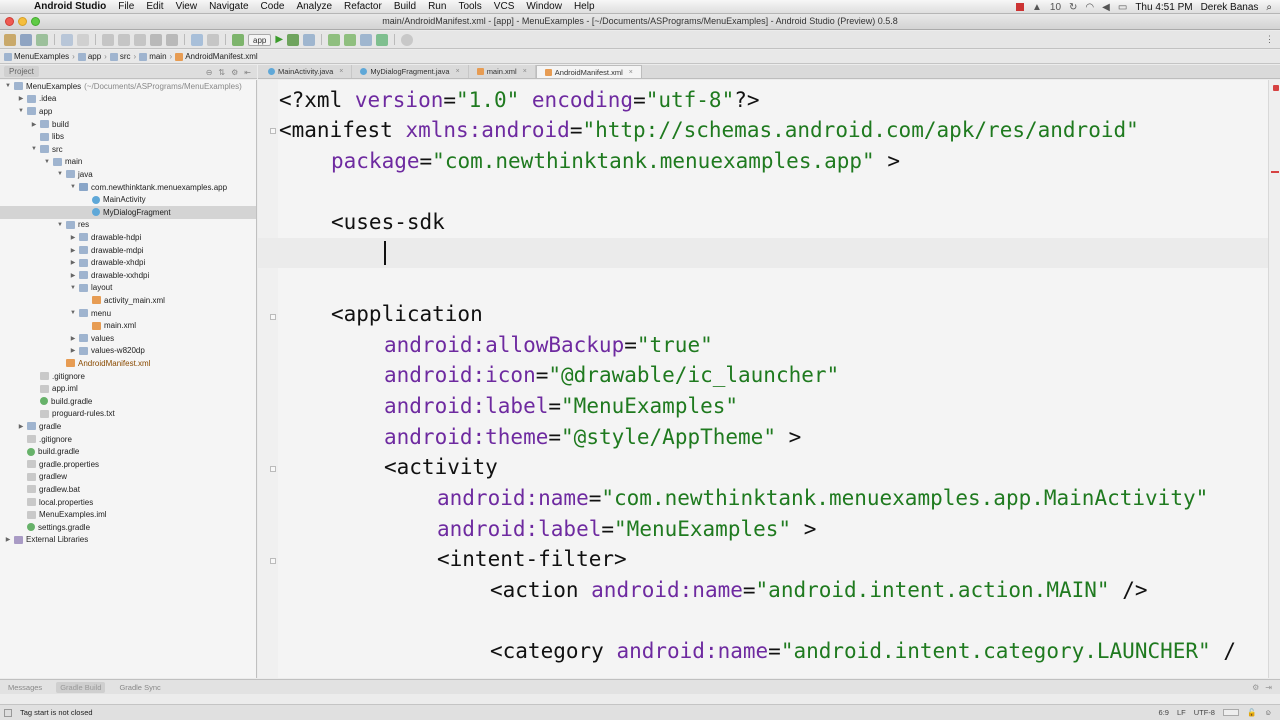 This screenshot has width=1280, height=720. What do you see at coordinates (128, 325) in the screenshot?
I see `tree-item: main.xml` at bounding box center [128, 325].